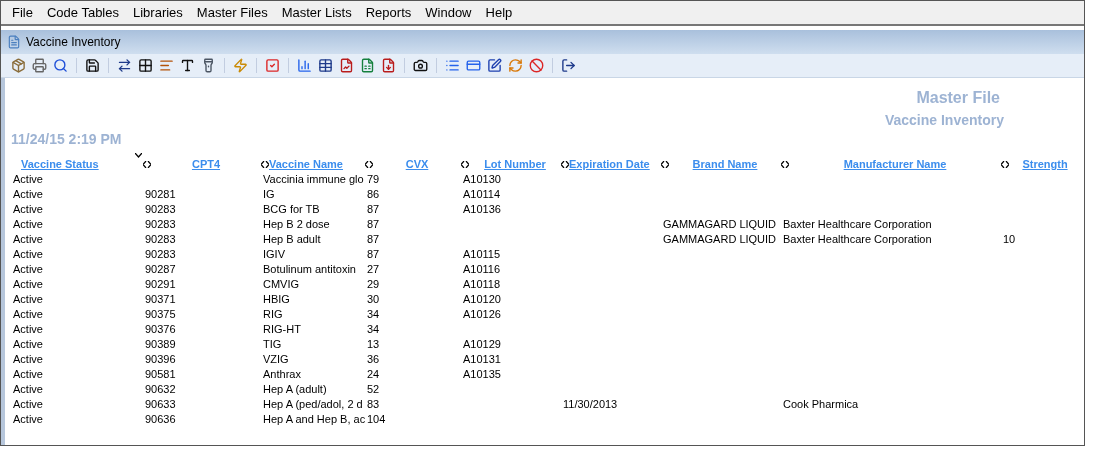 This screenshot has width=1093, height=450. I want to click on save-icon, so click(92, 65).